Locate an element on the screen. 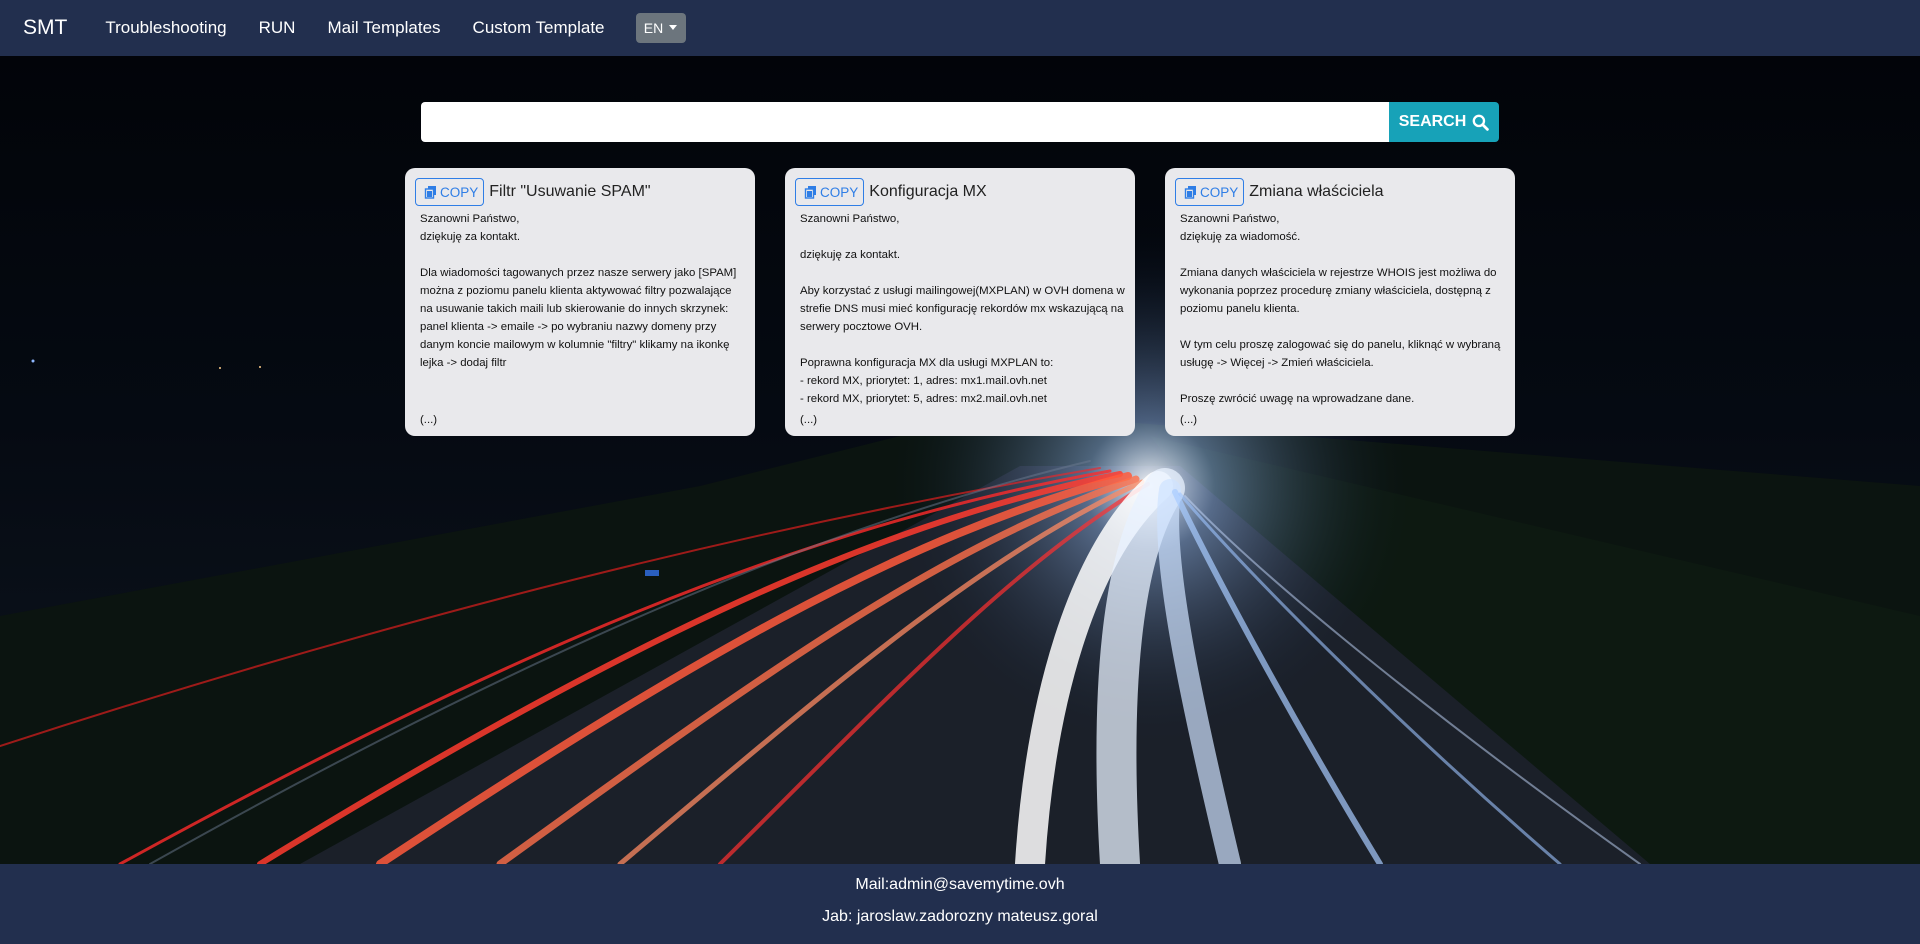 Image resolution: width=1920 pixels, height=944 pixels. card-title: Konfiguracja MX is located at coordinates (928, 191).